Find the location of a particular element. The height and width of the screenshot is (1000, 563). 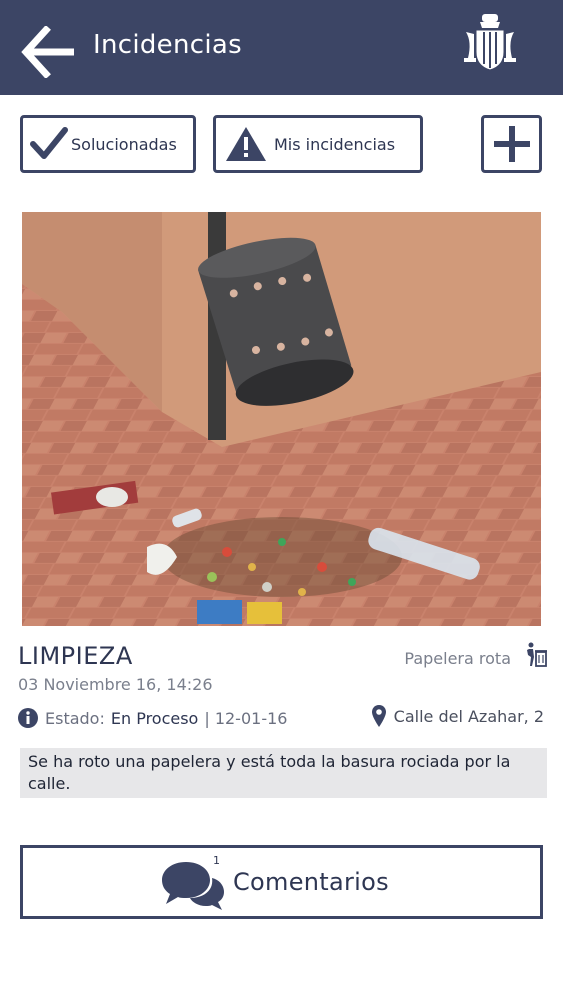

location-pin-icon is located at coordinates (378, 716).